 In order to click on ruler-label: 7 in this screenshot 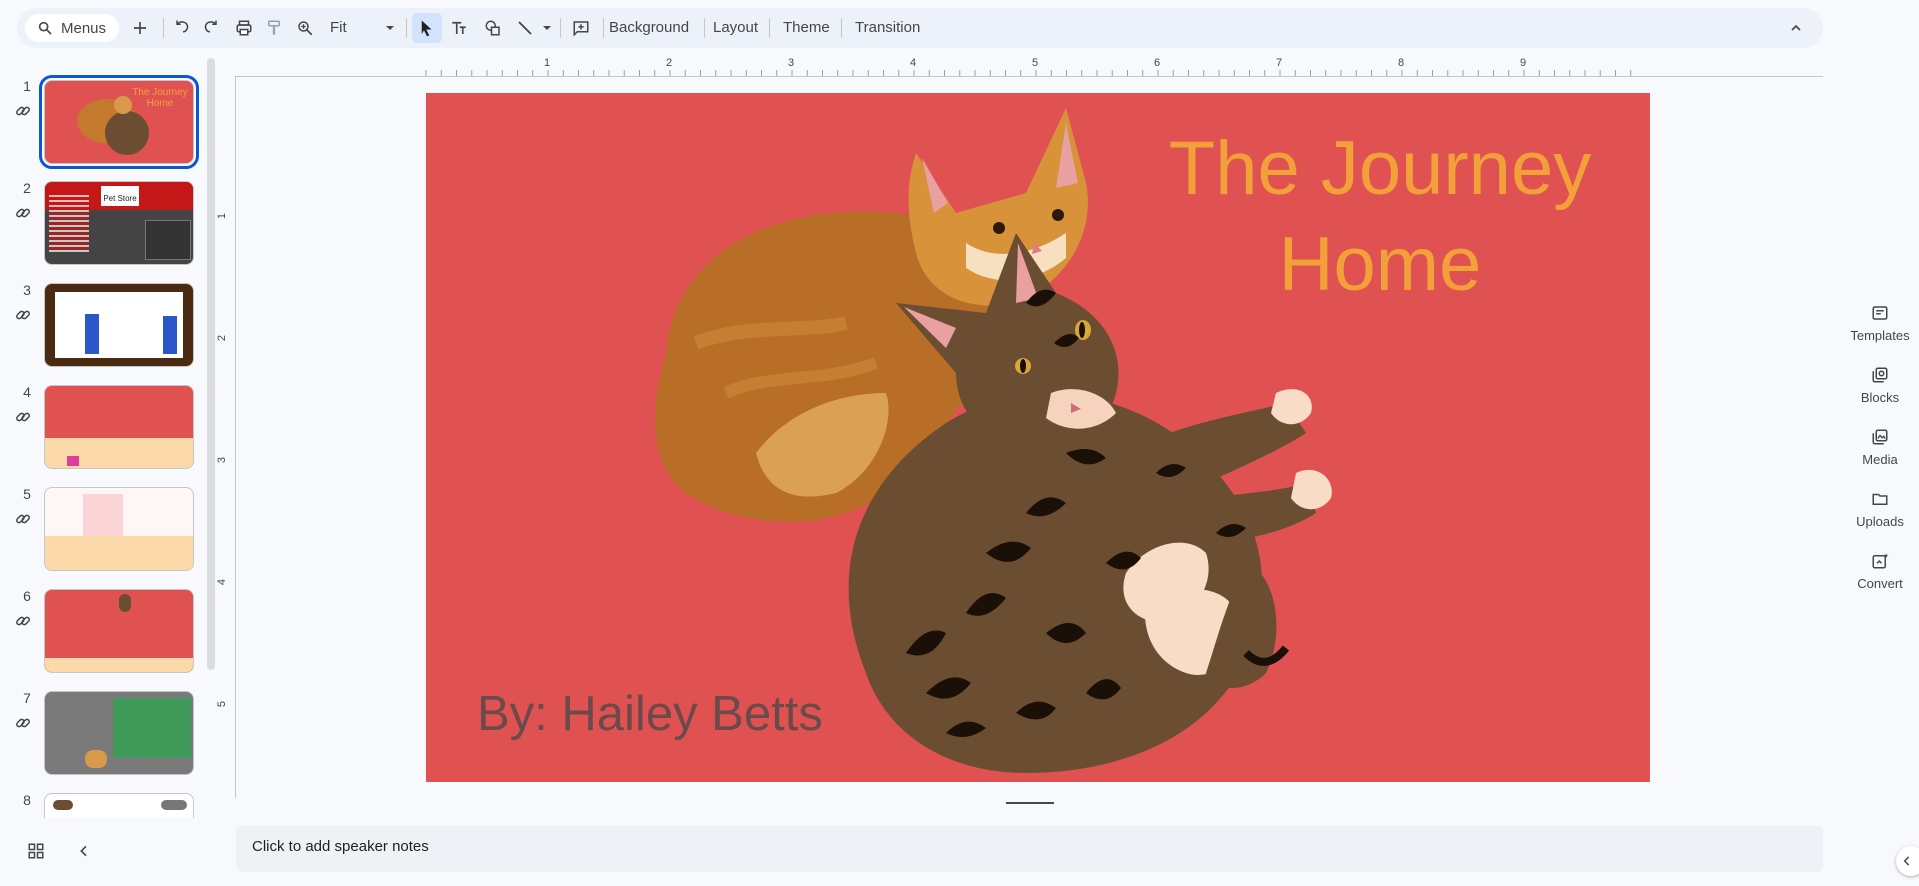, I will do `click(1279, 63)`.